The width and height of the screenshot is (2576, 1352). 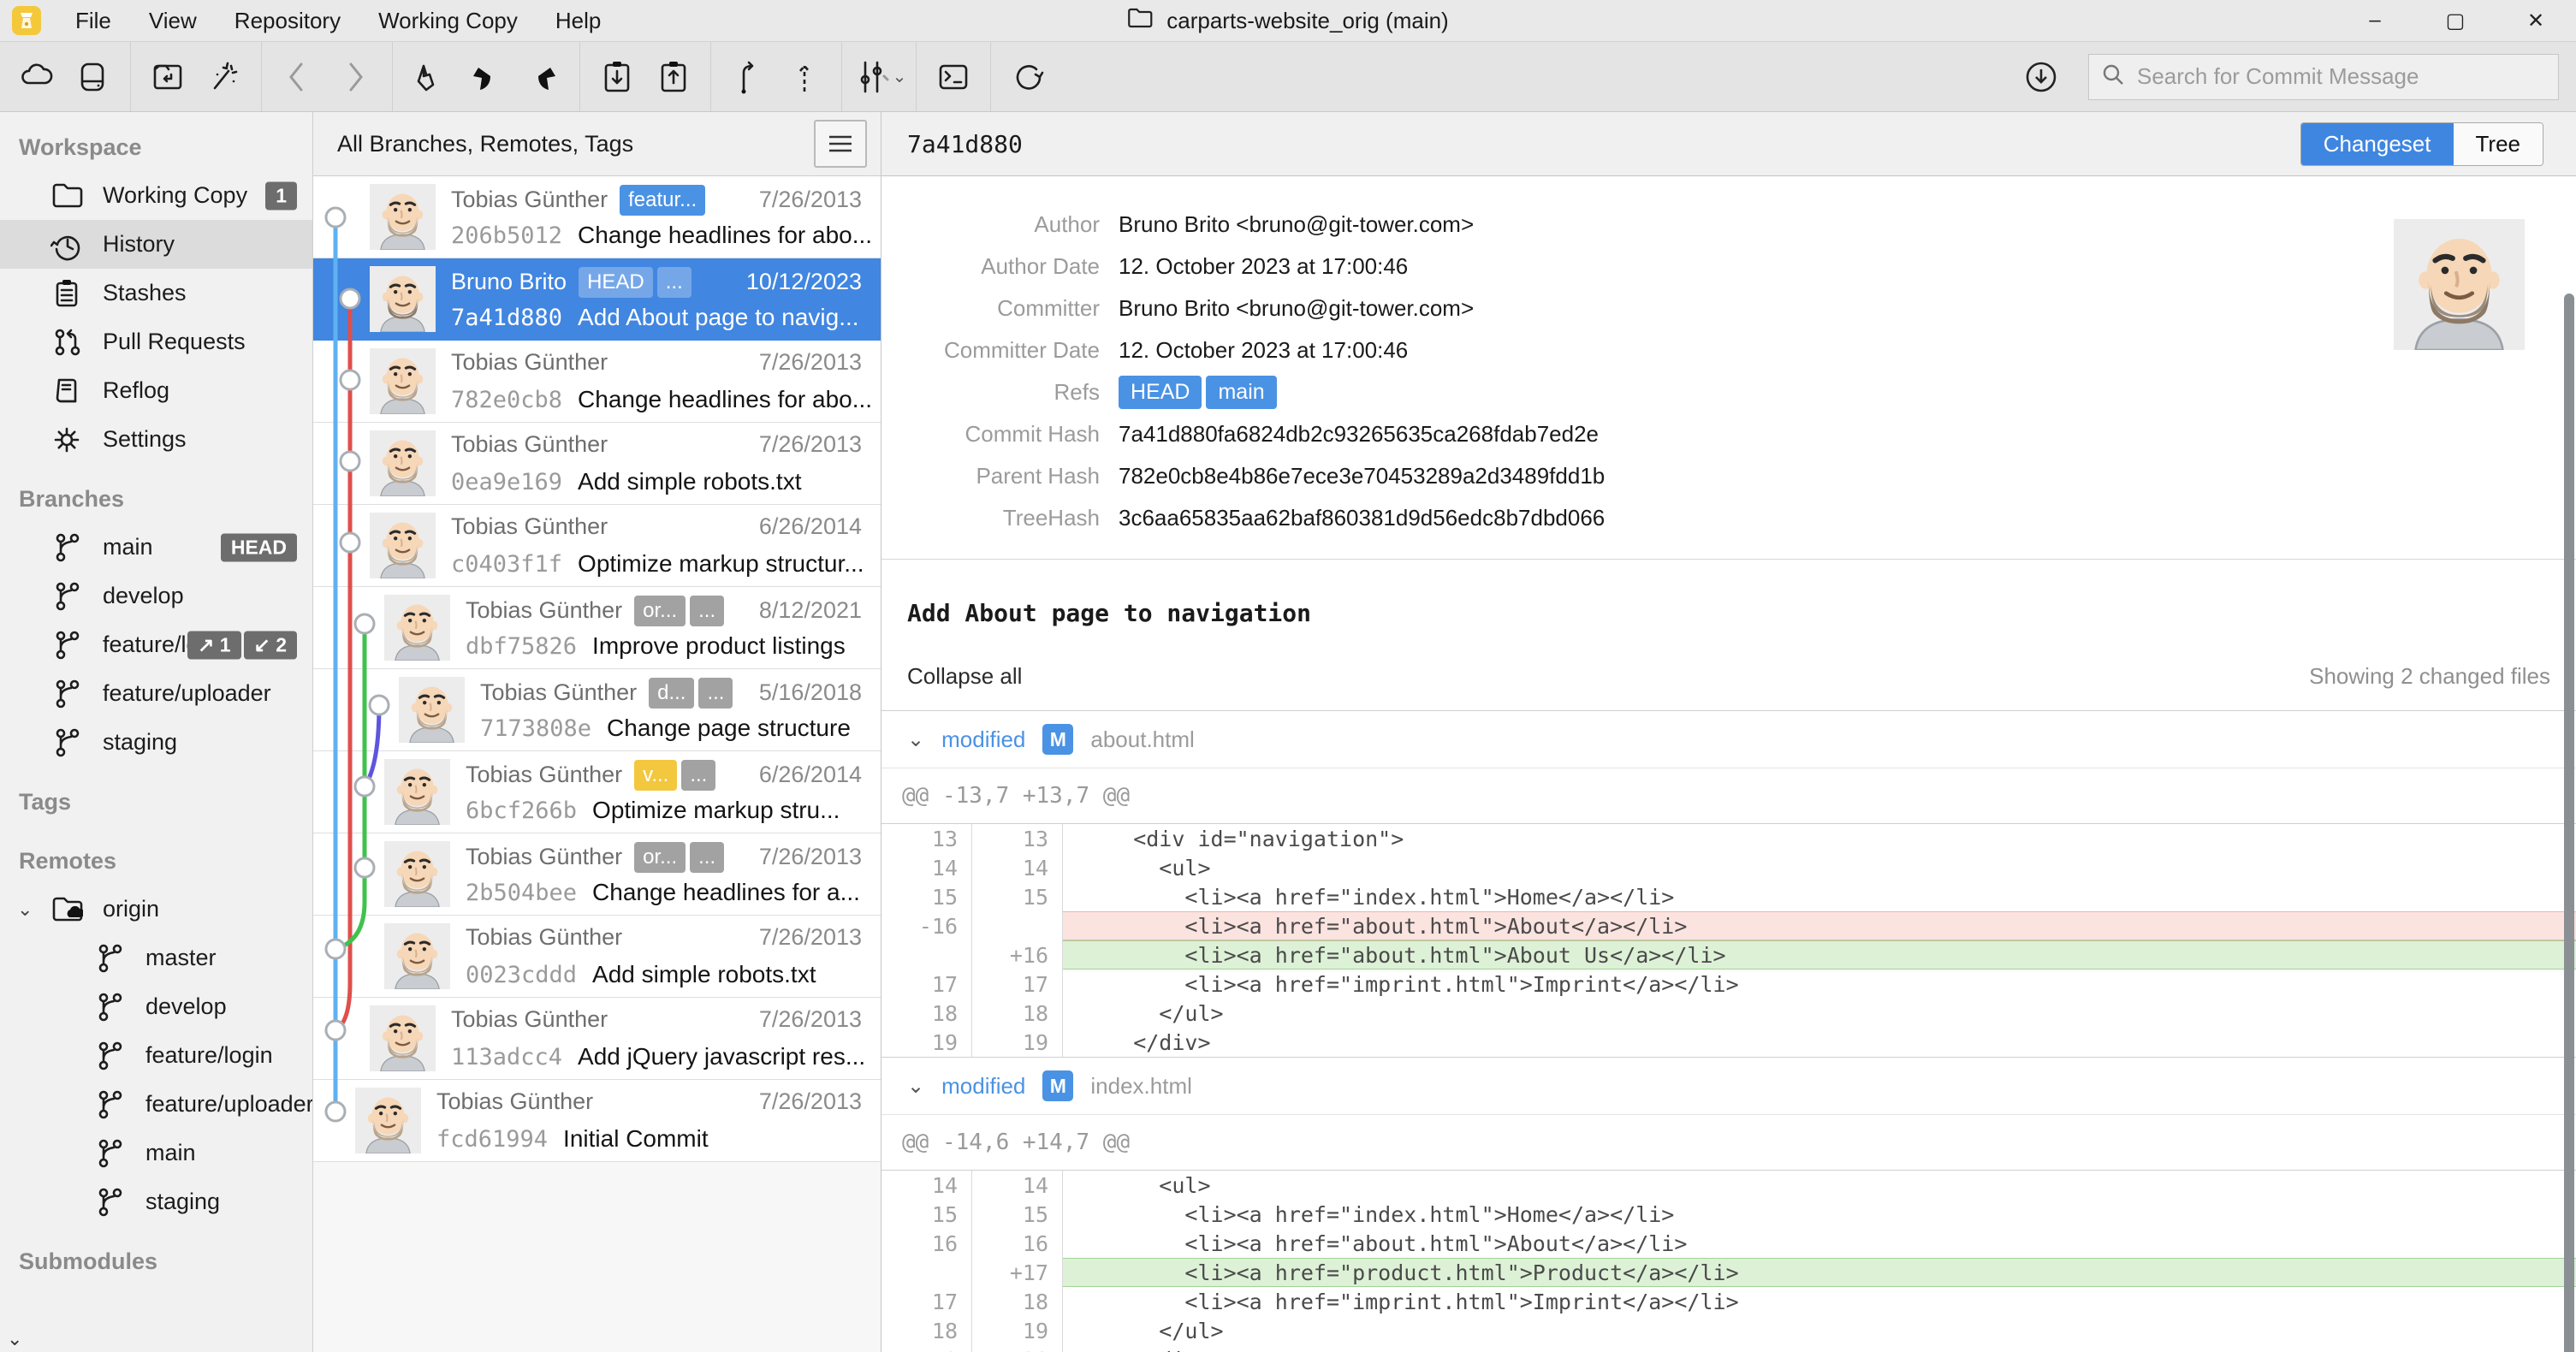 What do you see at coordinates (224, 77) in the screenshot?
I see `wand-icon` at bounding box center [224, 77].